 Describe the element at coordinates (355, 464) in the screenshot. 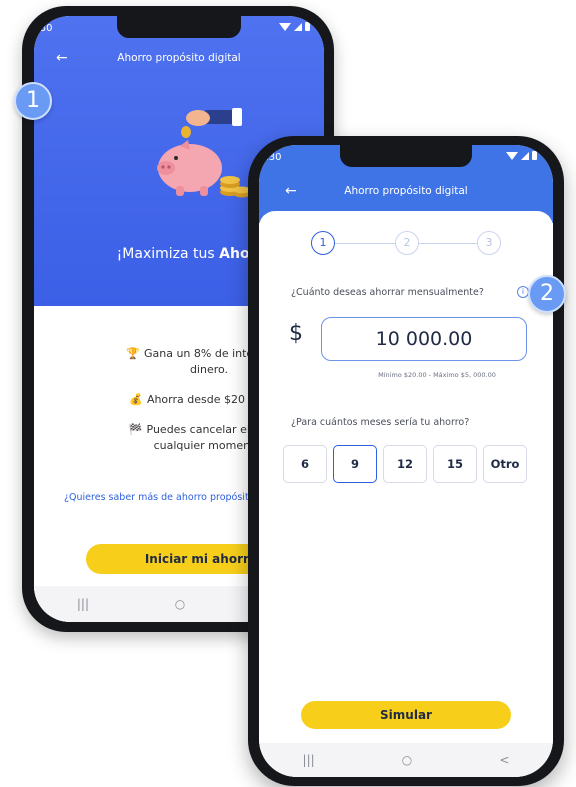

I see `month-option-9: 9` at that location.